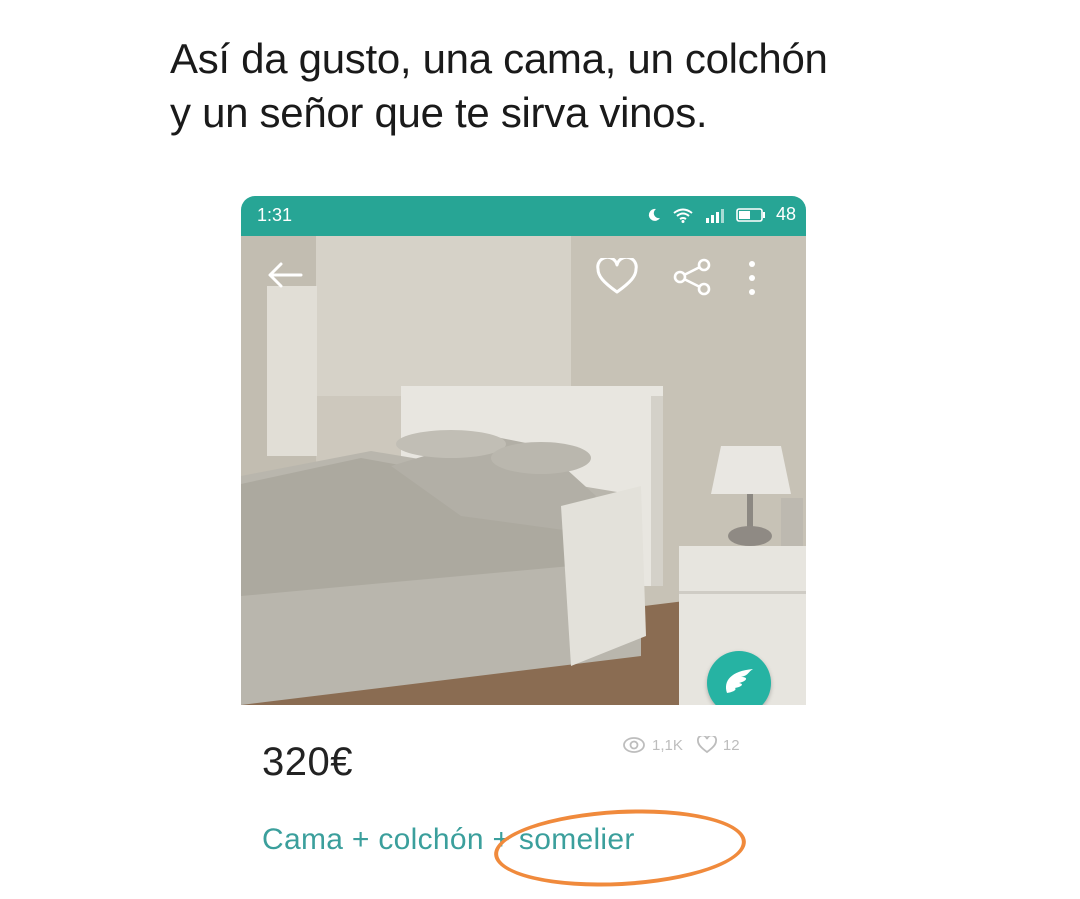 This screenshot has width=1080, height=899. I want to click on eye-icon, so click(634, 745).